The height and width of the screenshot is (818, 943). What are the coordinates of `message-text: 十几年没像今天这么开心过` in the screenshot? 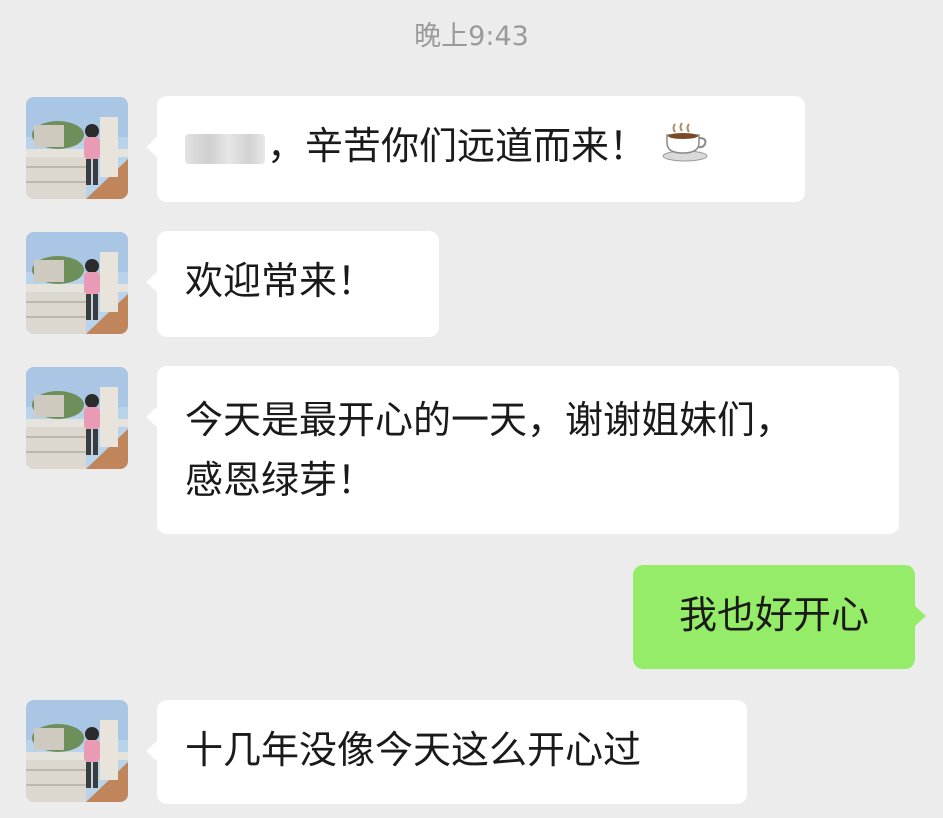 It's located at (413, 750).